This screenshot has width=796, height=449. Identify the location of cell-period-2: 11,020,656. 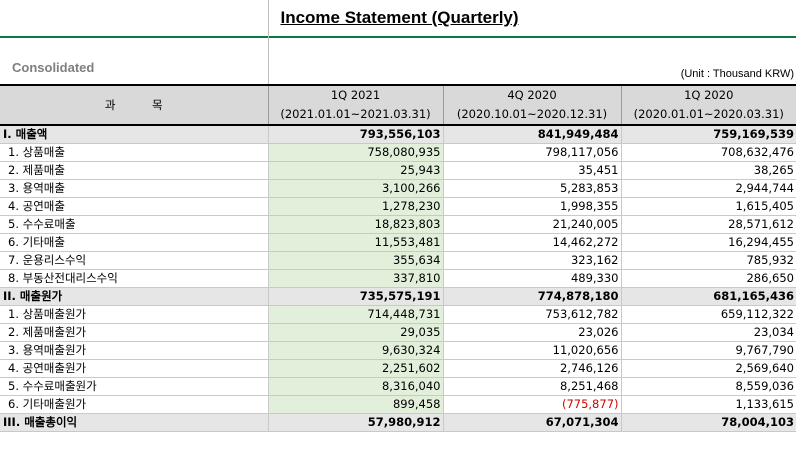
(532, 350).